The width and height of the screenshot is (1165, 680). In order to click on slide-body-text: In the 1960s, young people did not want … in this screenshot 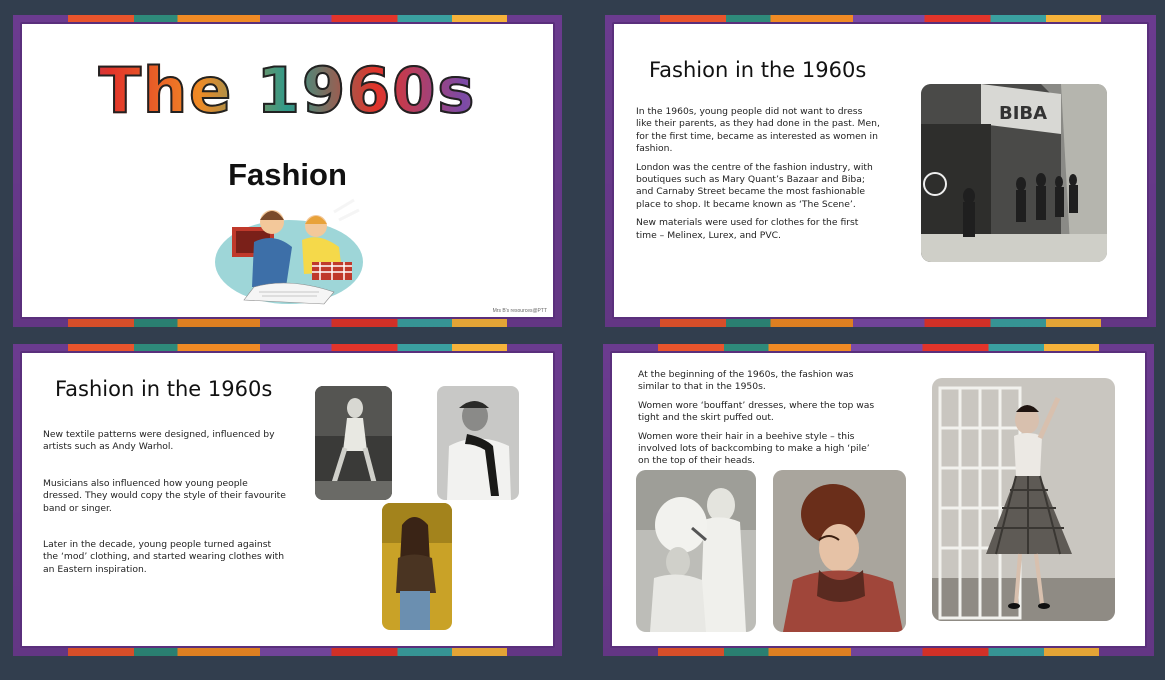, I will do `click(758, 177)`.